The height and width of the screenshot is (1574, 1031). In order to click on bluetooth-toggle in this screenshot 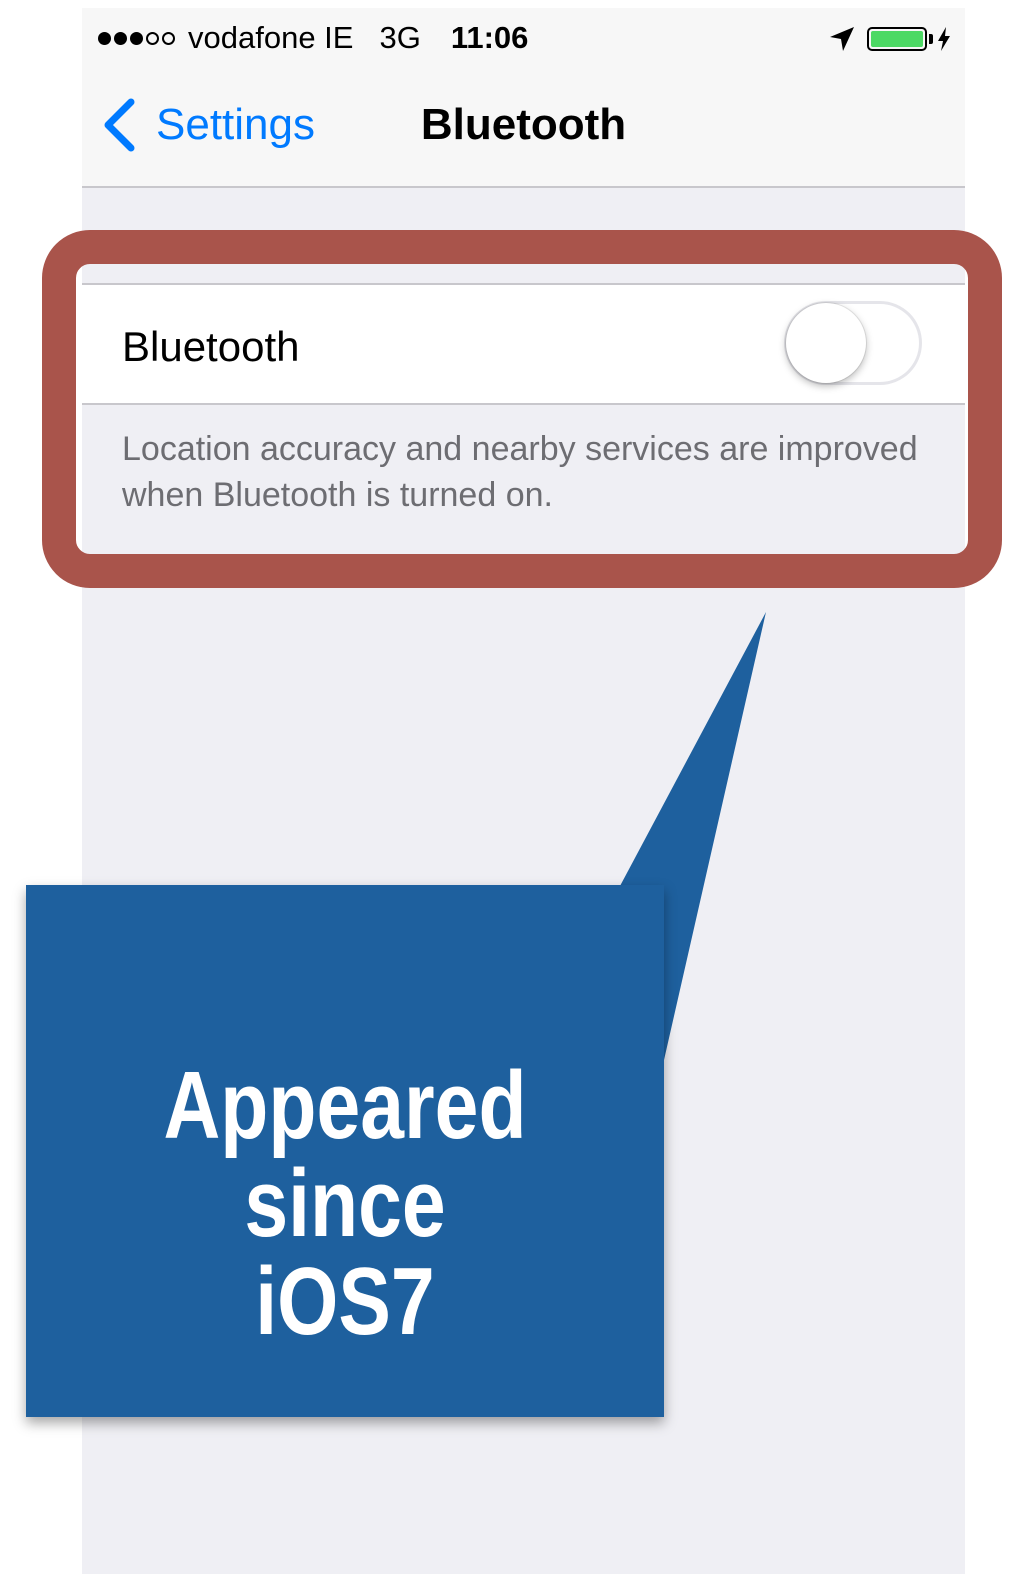, I will do `click(853, 343)`.